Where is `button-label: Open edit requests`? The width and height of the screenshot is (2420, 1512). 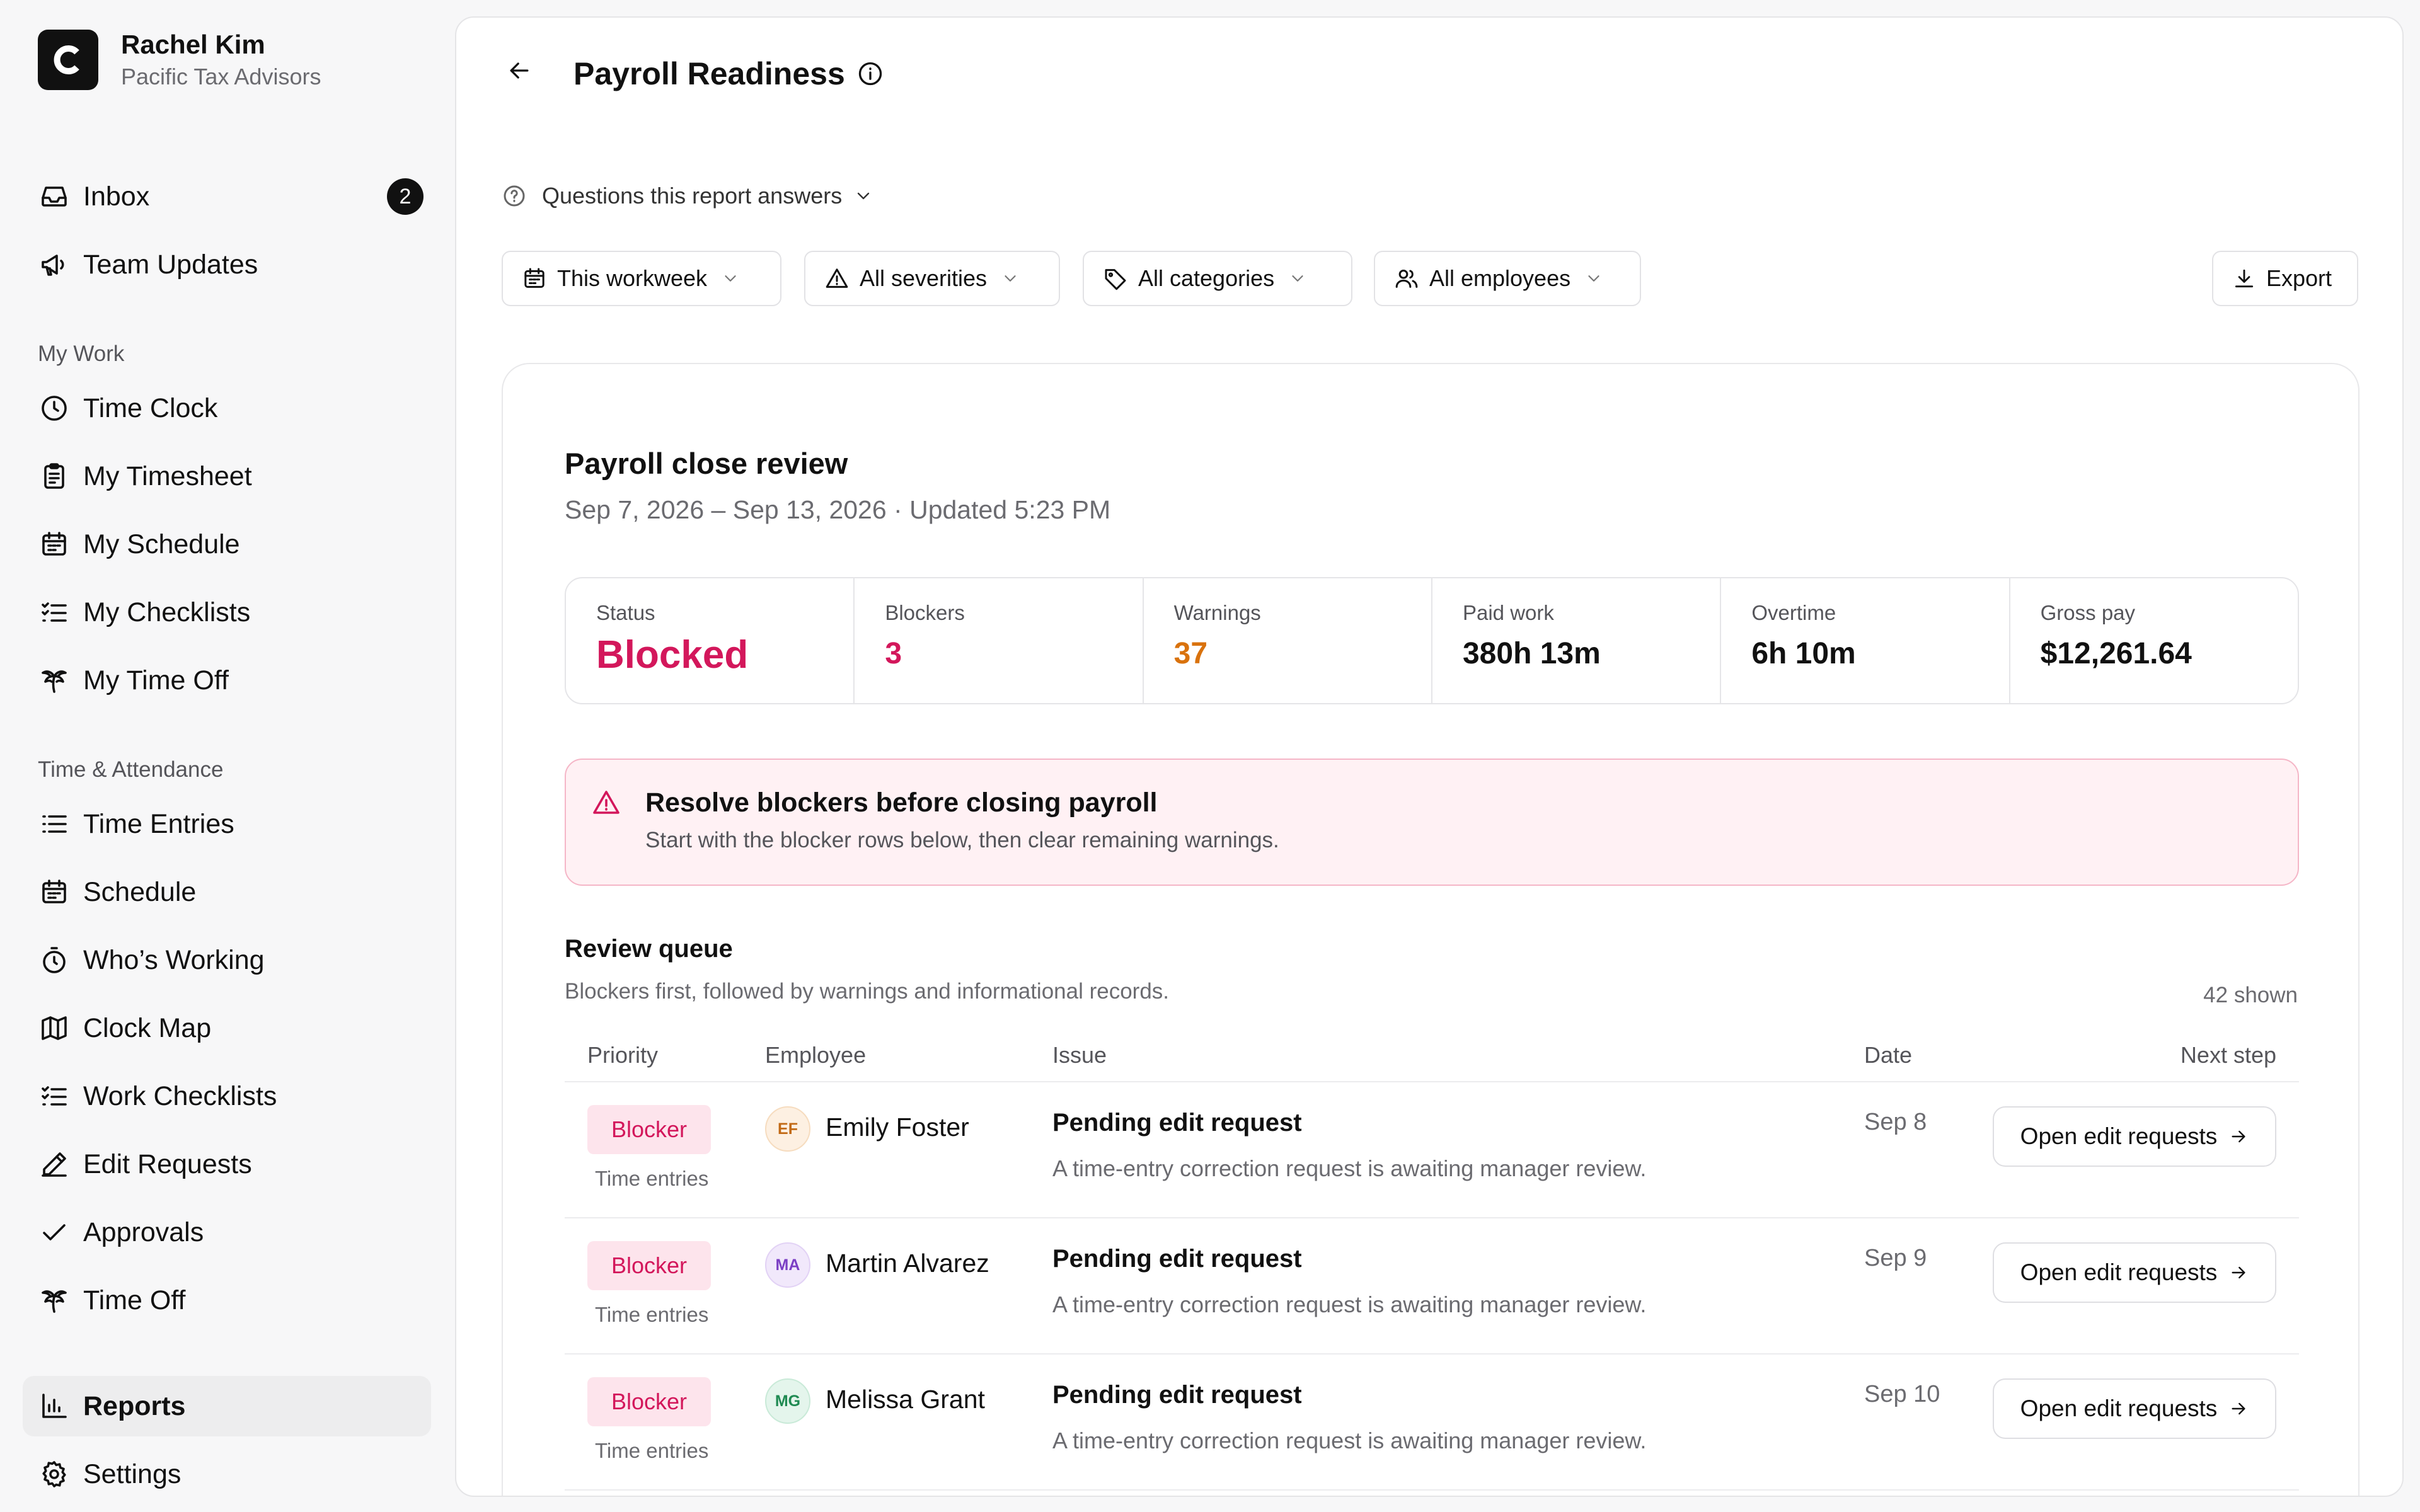 button-label: Open edit requests is located at coordinates (2119, 1272).